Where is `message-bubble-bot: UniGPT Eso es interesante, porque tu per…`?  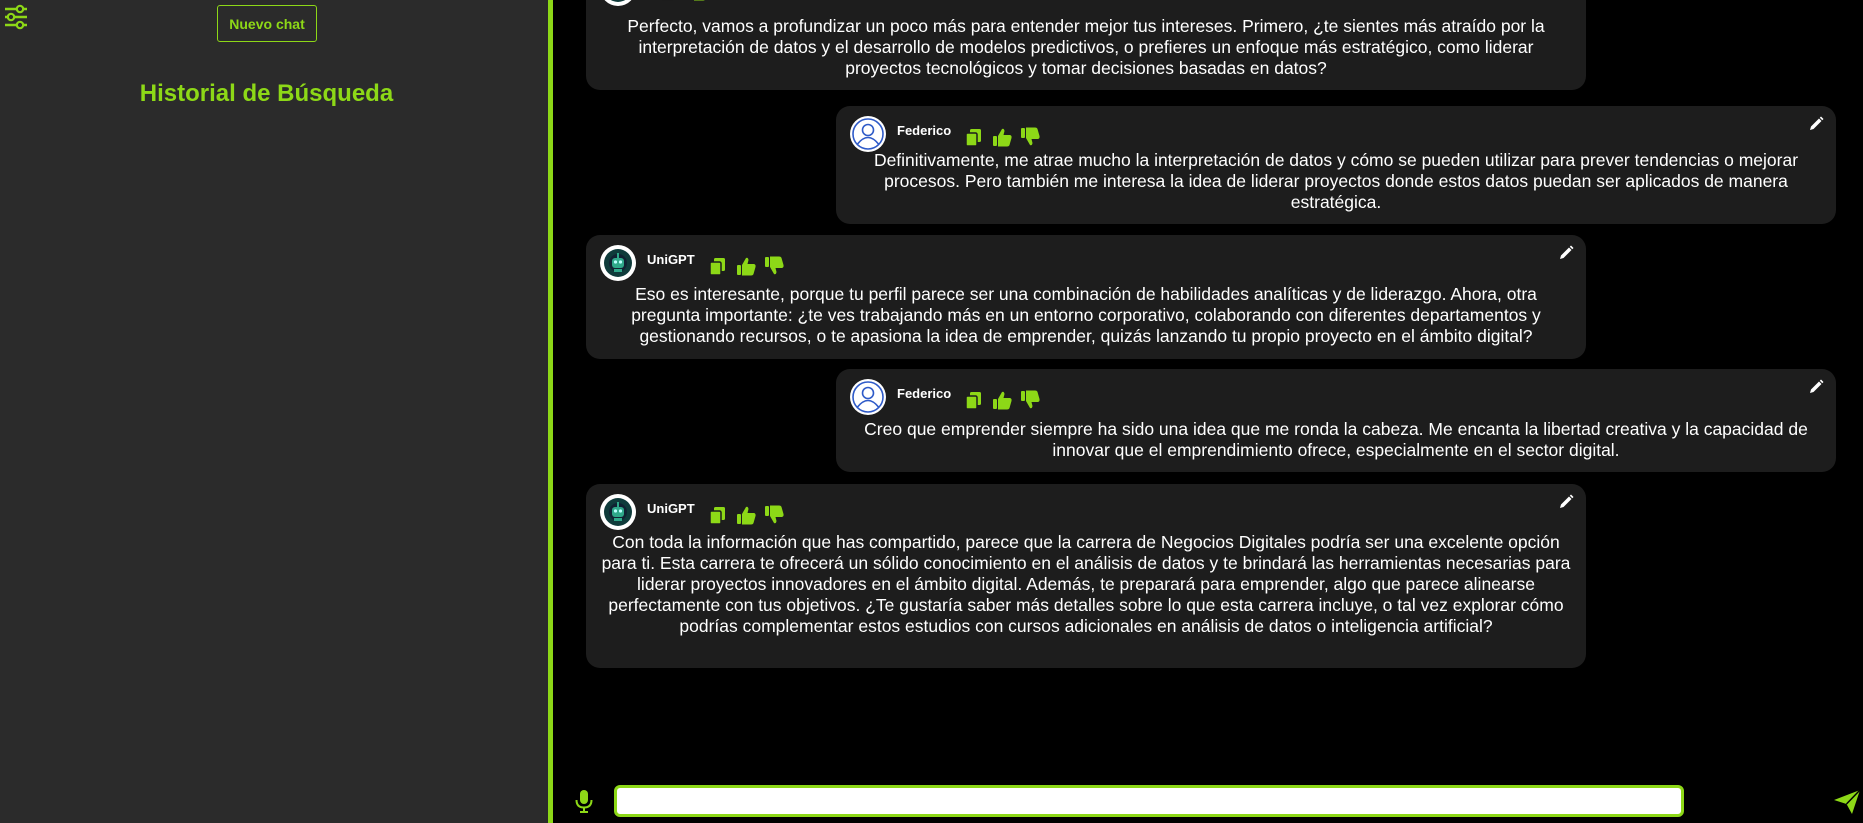
message-bubble-bot: UniGPT Eso es interesante, porque tu per… is located at coordinates (1086, 297).